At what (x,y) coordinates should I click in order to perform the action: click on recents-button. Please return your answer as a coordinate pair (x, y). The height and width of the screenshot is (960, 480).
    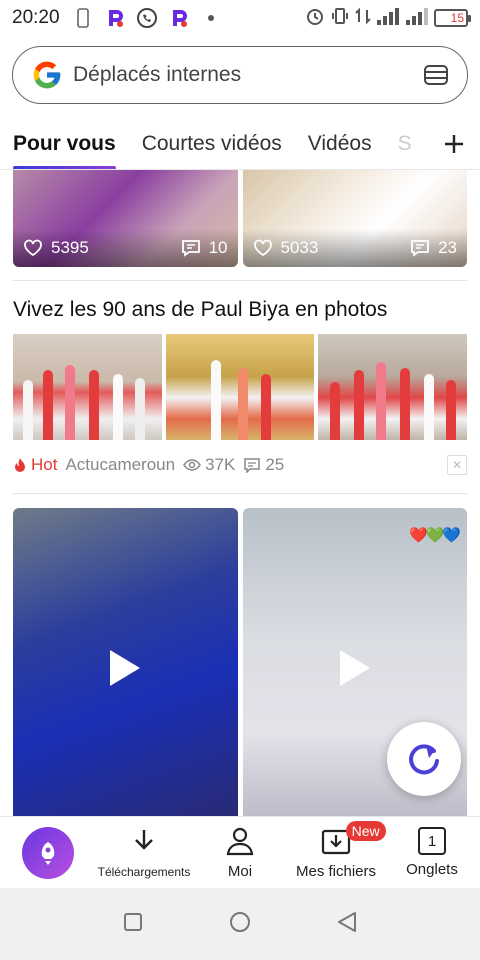
    Looking at the image, I should click on (133, 924).